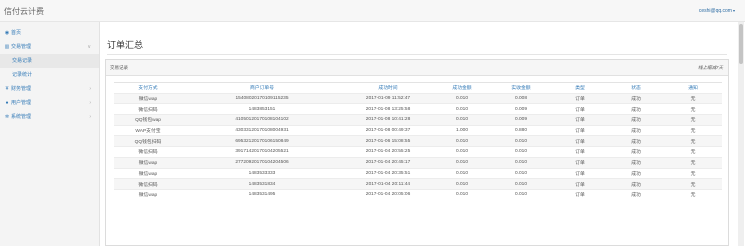 This screenshot has width=745, height=246. Describe the element at coordinates (262, 88) in the screenshot. I see `column-header: 商户订单号` at that location.